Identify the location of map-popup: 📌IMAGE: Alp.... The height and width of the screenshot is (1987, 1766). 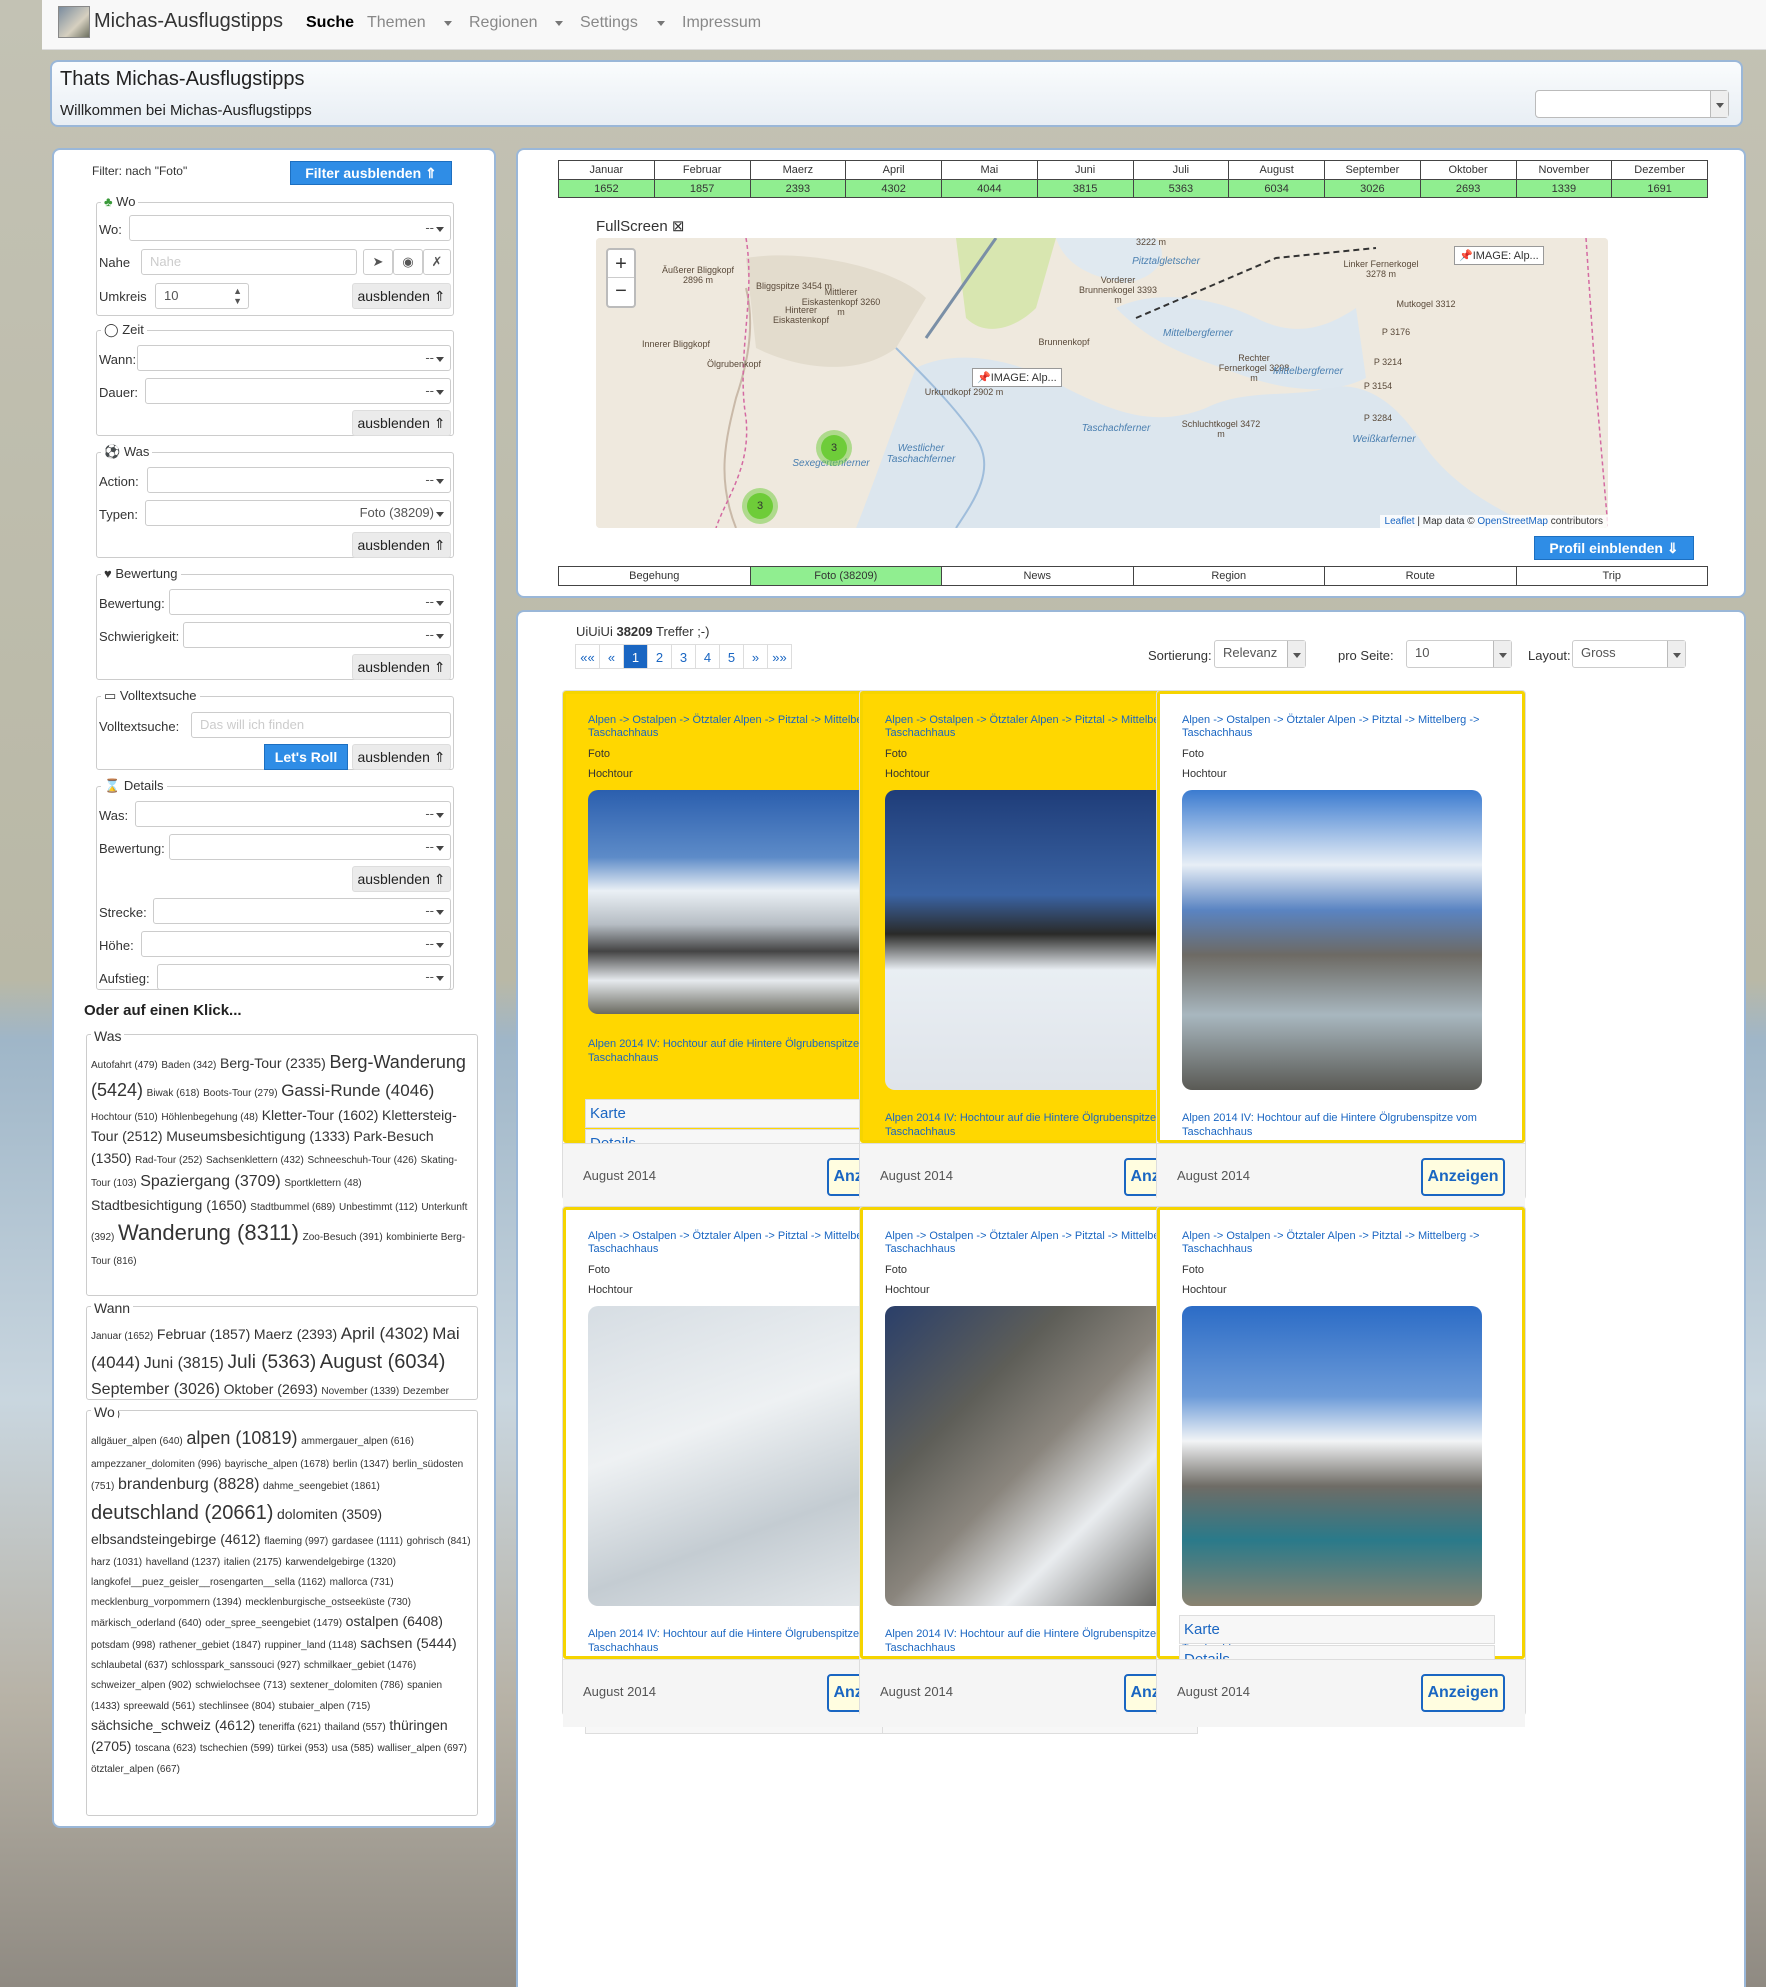
(1499, 255).